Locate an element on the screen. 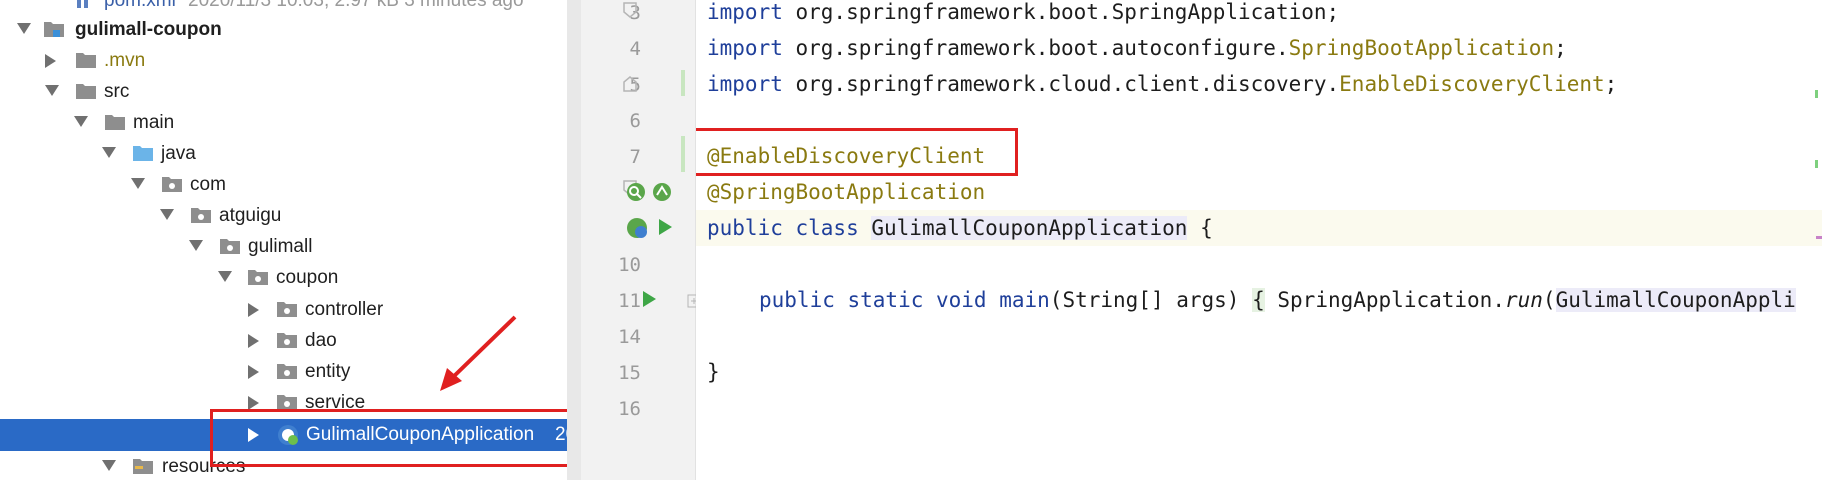  code-method-call: run is located at coordinates (1523, 300).